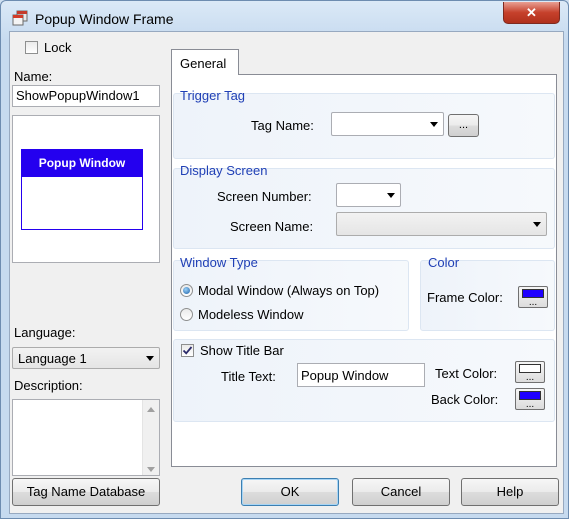 The width and height of the screenshot is (569, 519). I want to click on tab-general: General, so click(205, 62).